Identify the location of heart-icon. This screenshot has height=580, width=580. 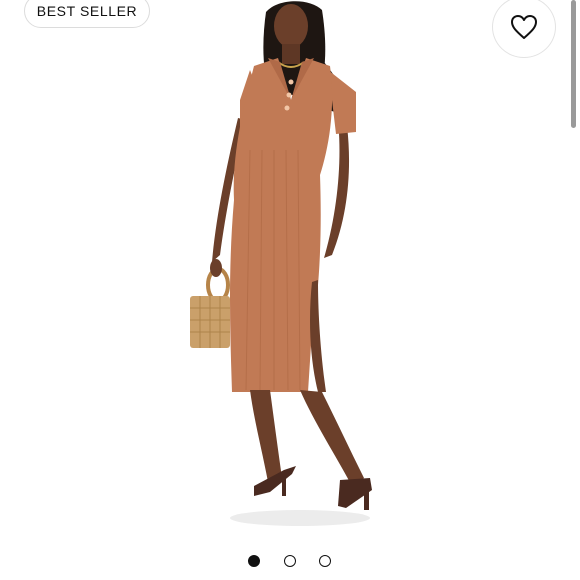
(524, 27).